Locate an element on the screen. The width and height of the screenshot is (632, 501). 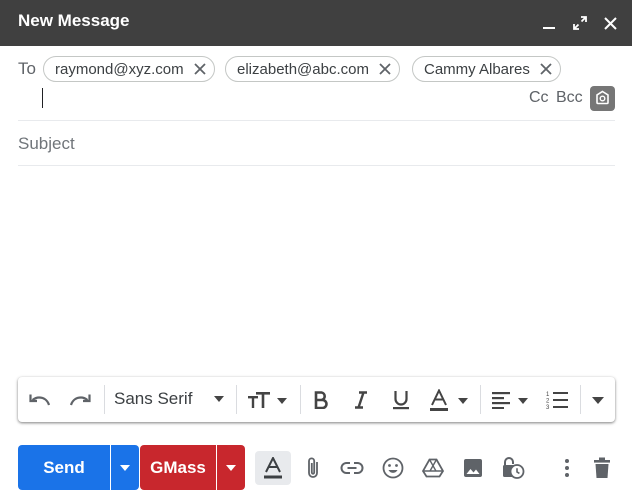
more-options-icon is located at coordinates (567, 468).